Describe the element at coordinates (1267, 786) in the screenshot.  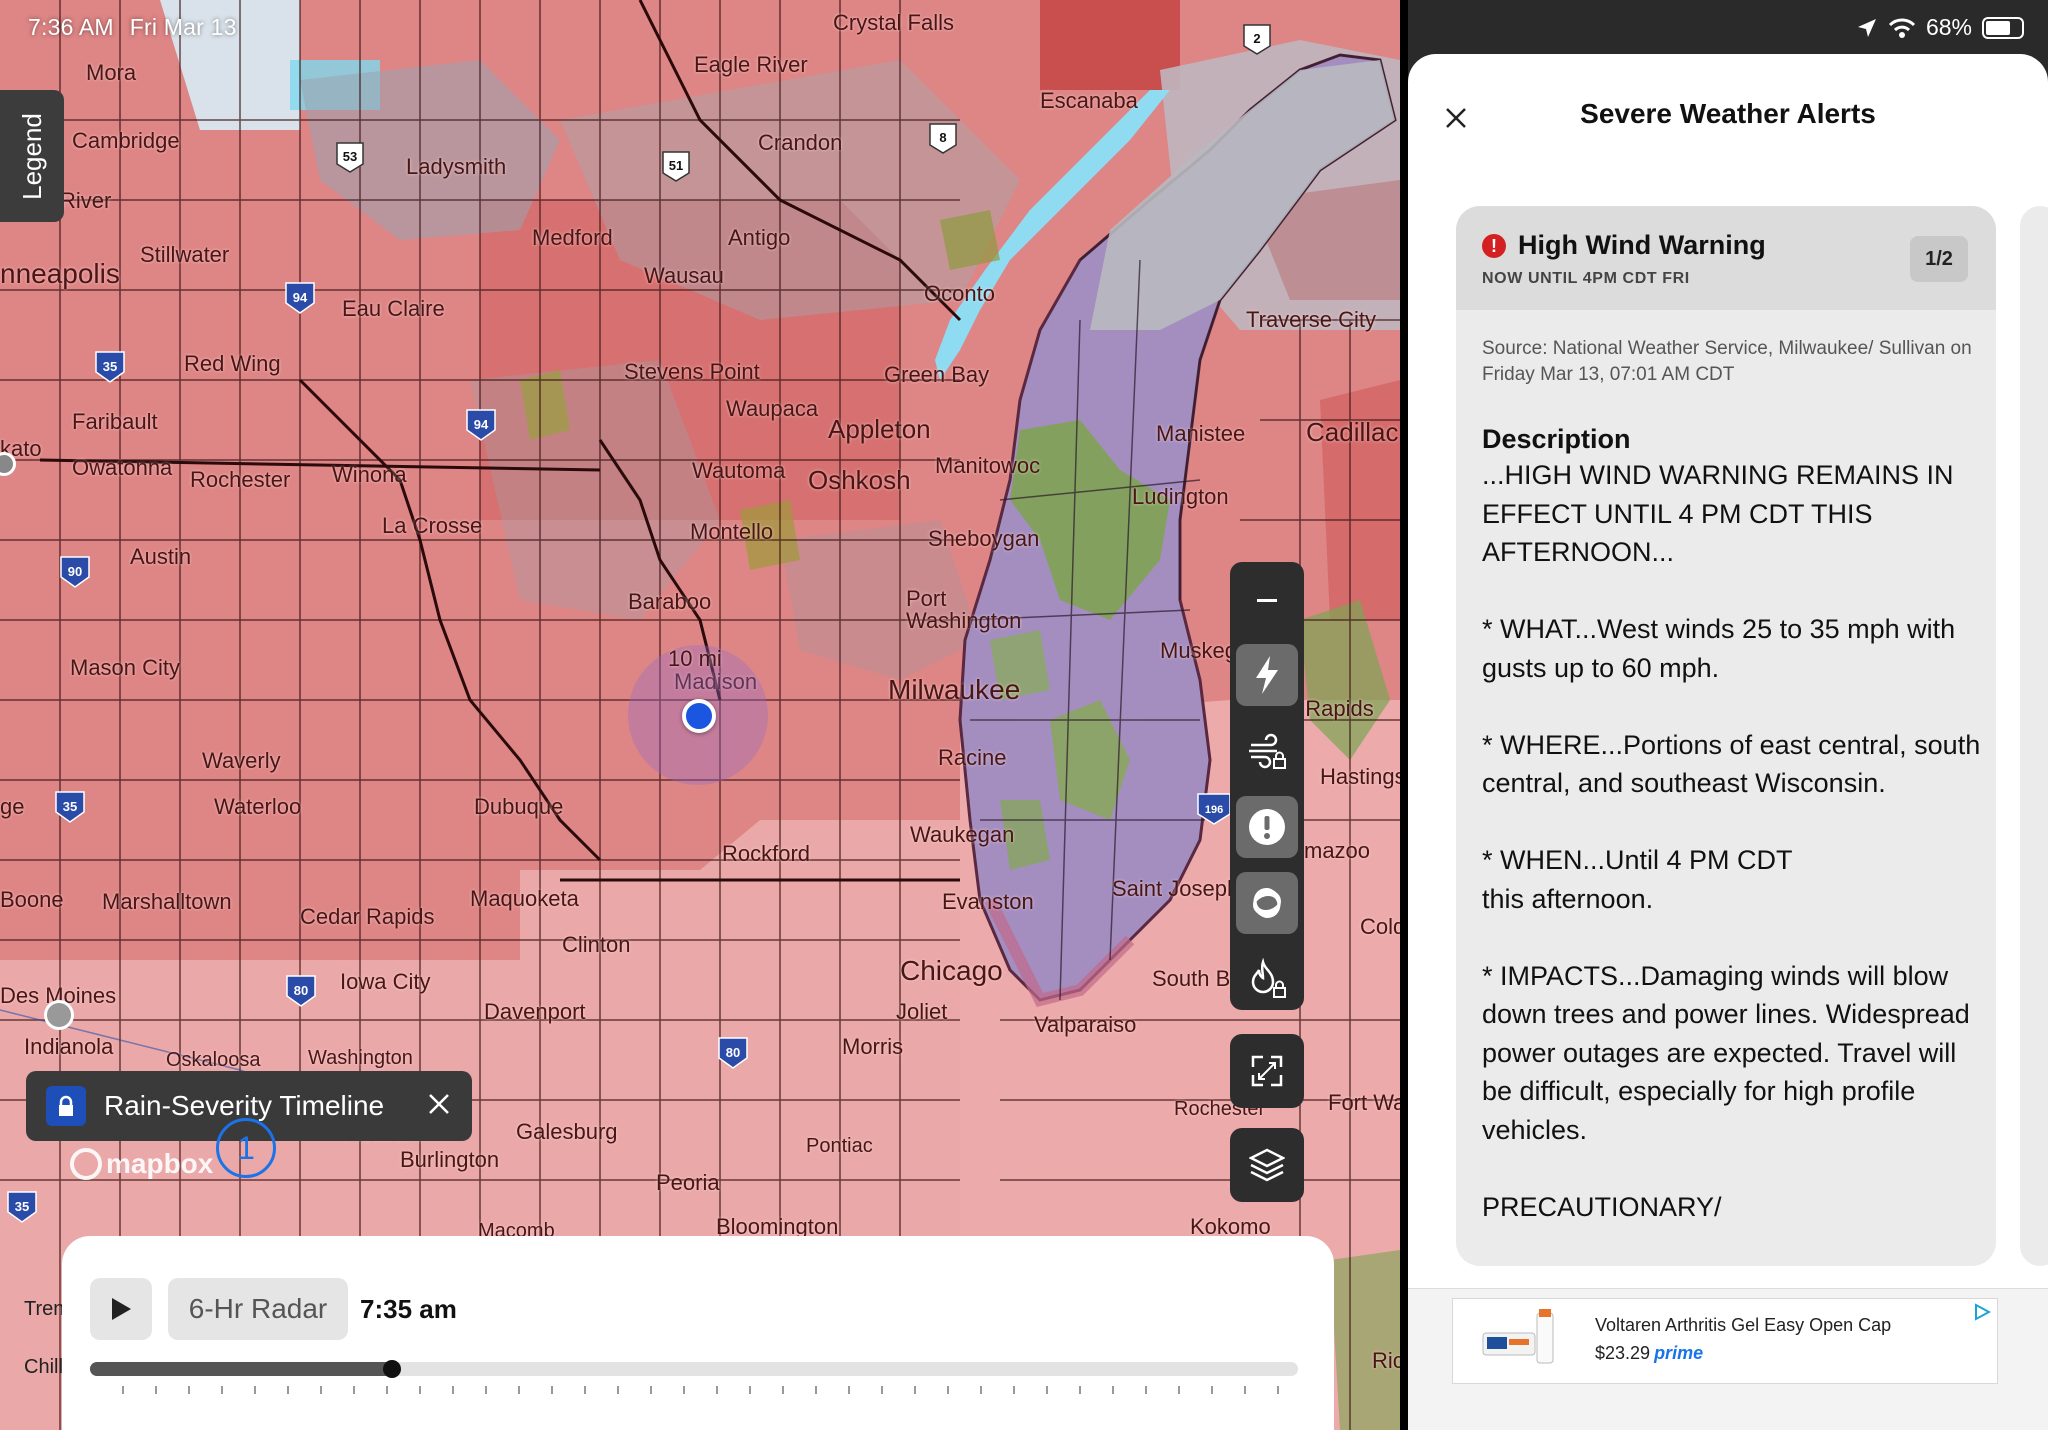
I see `map-layer-toolbar` at that location.